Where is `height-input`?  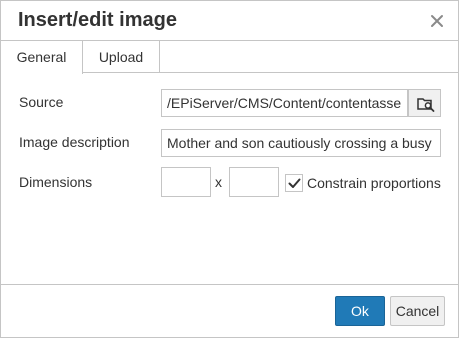 height-input is located at coordinates (254, 182).